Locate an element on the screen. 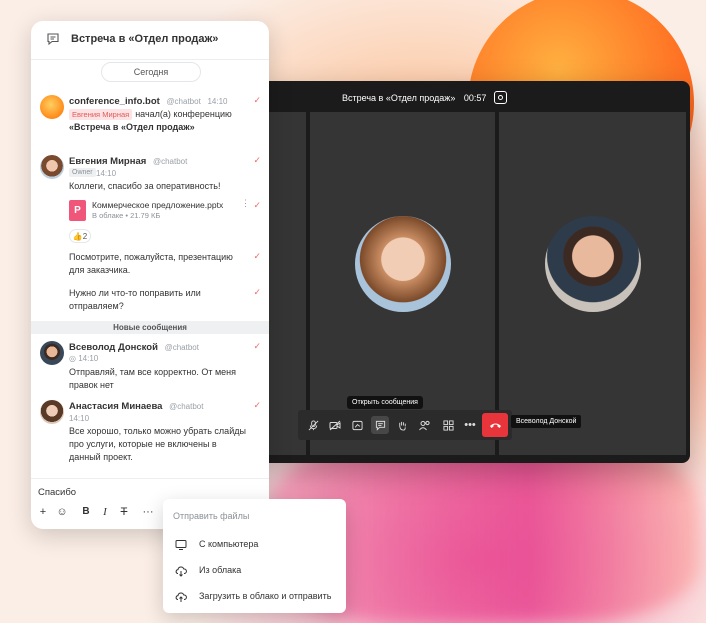 Image resolution: width=706 pixels, height=623 pixels. video-tile is located at coordinates (592, 283).